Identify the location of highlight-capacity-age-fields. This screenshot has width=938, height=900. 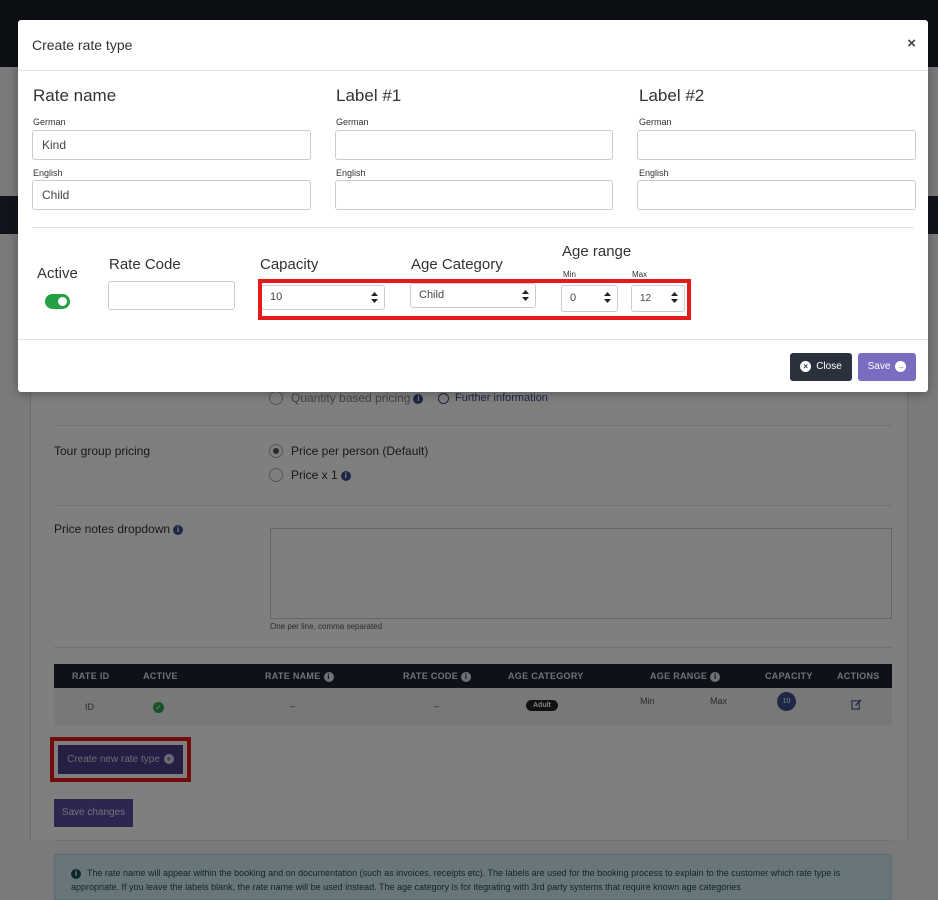
(474, 299).